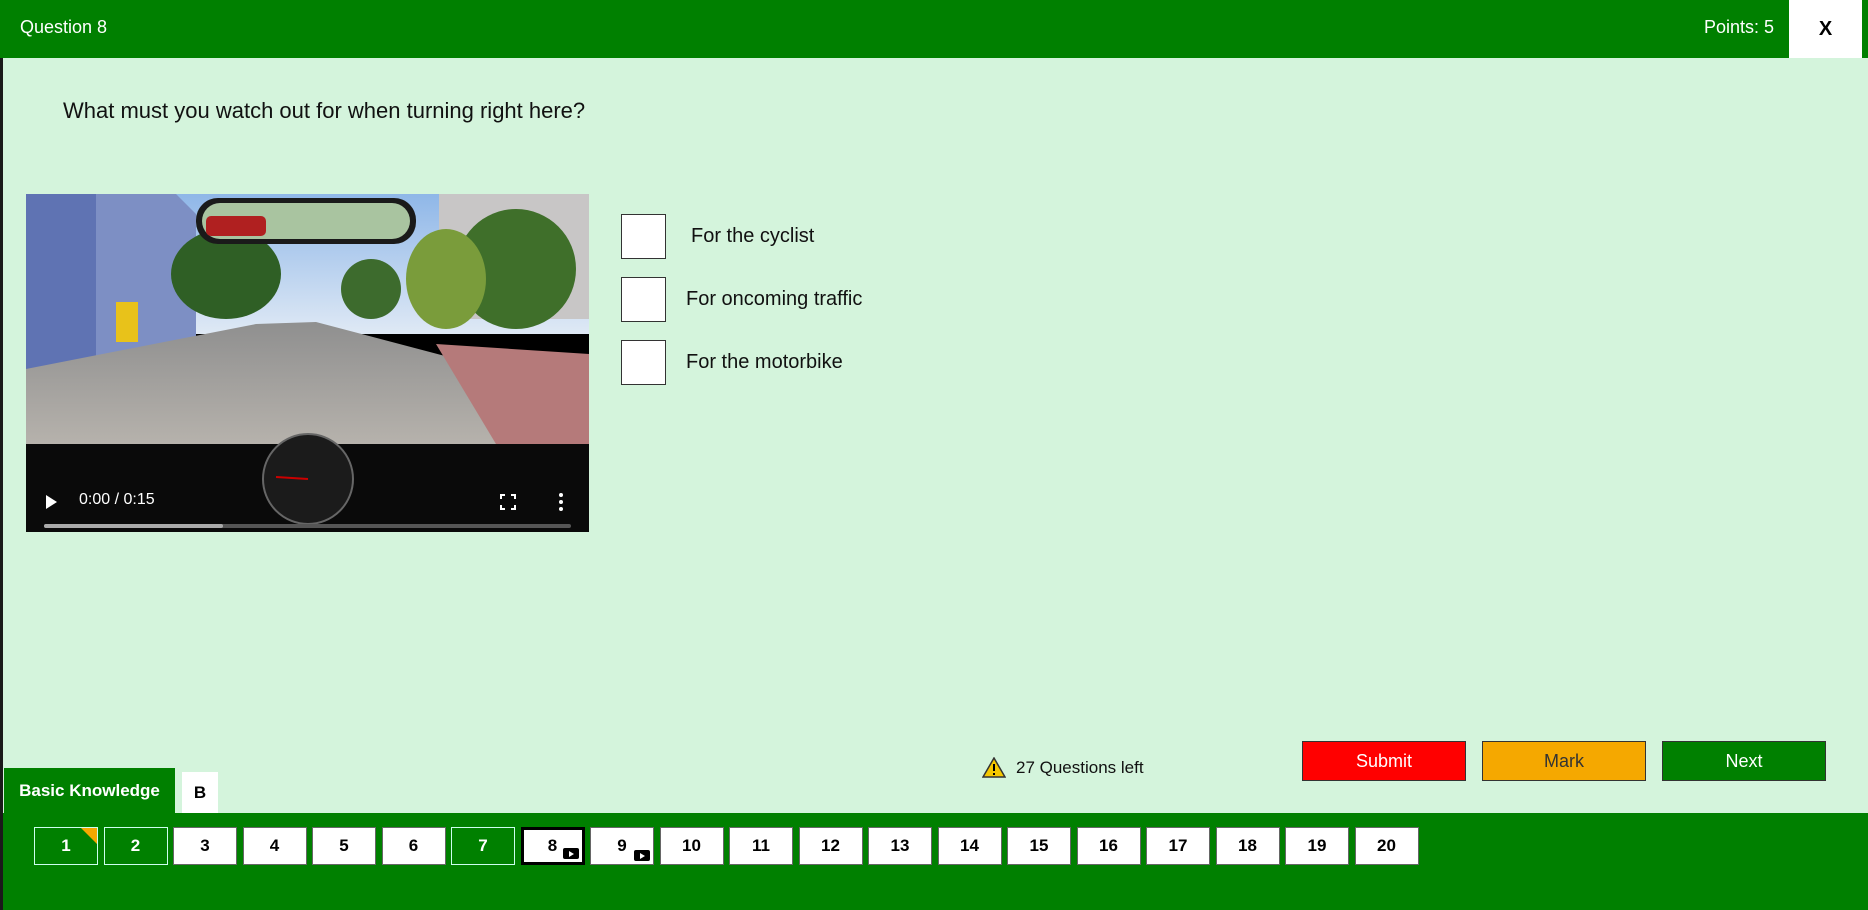  I want to click on video-player: 0:00 / 0:15, so click(307, 363).